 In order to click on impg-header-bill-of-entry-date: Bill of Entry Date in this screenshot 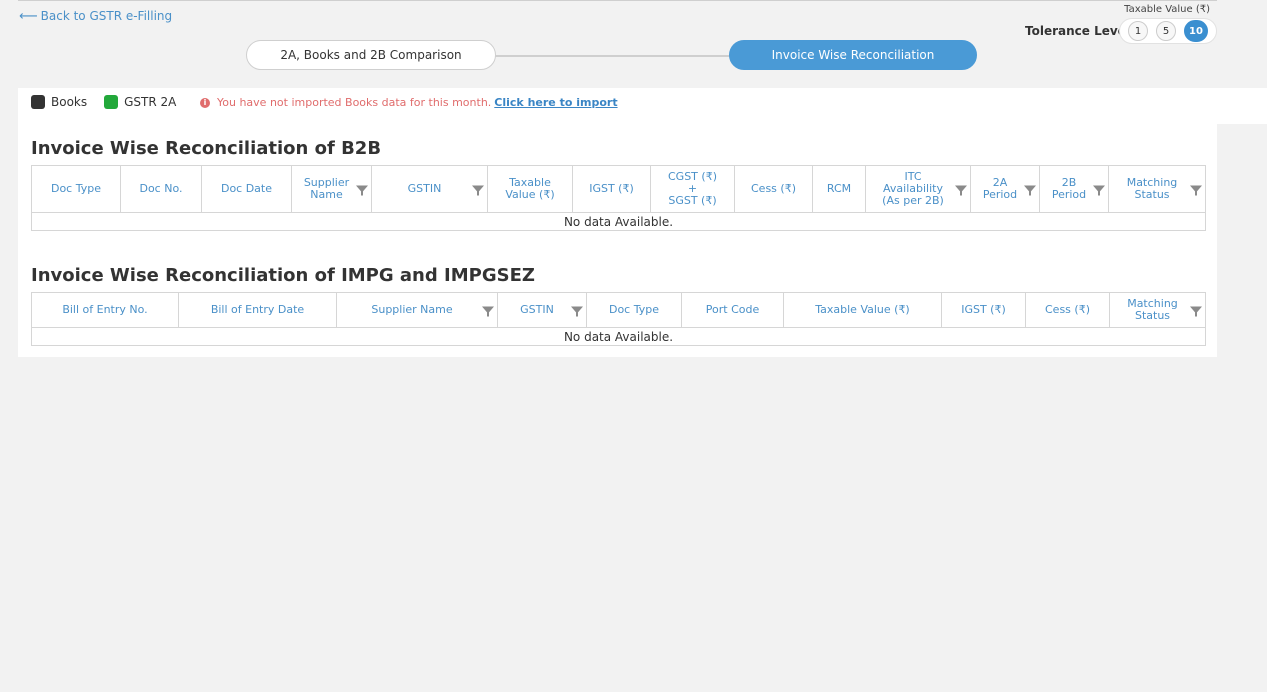, I will do `click(257, 310)`.